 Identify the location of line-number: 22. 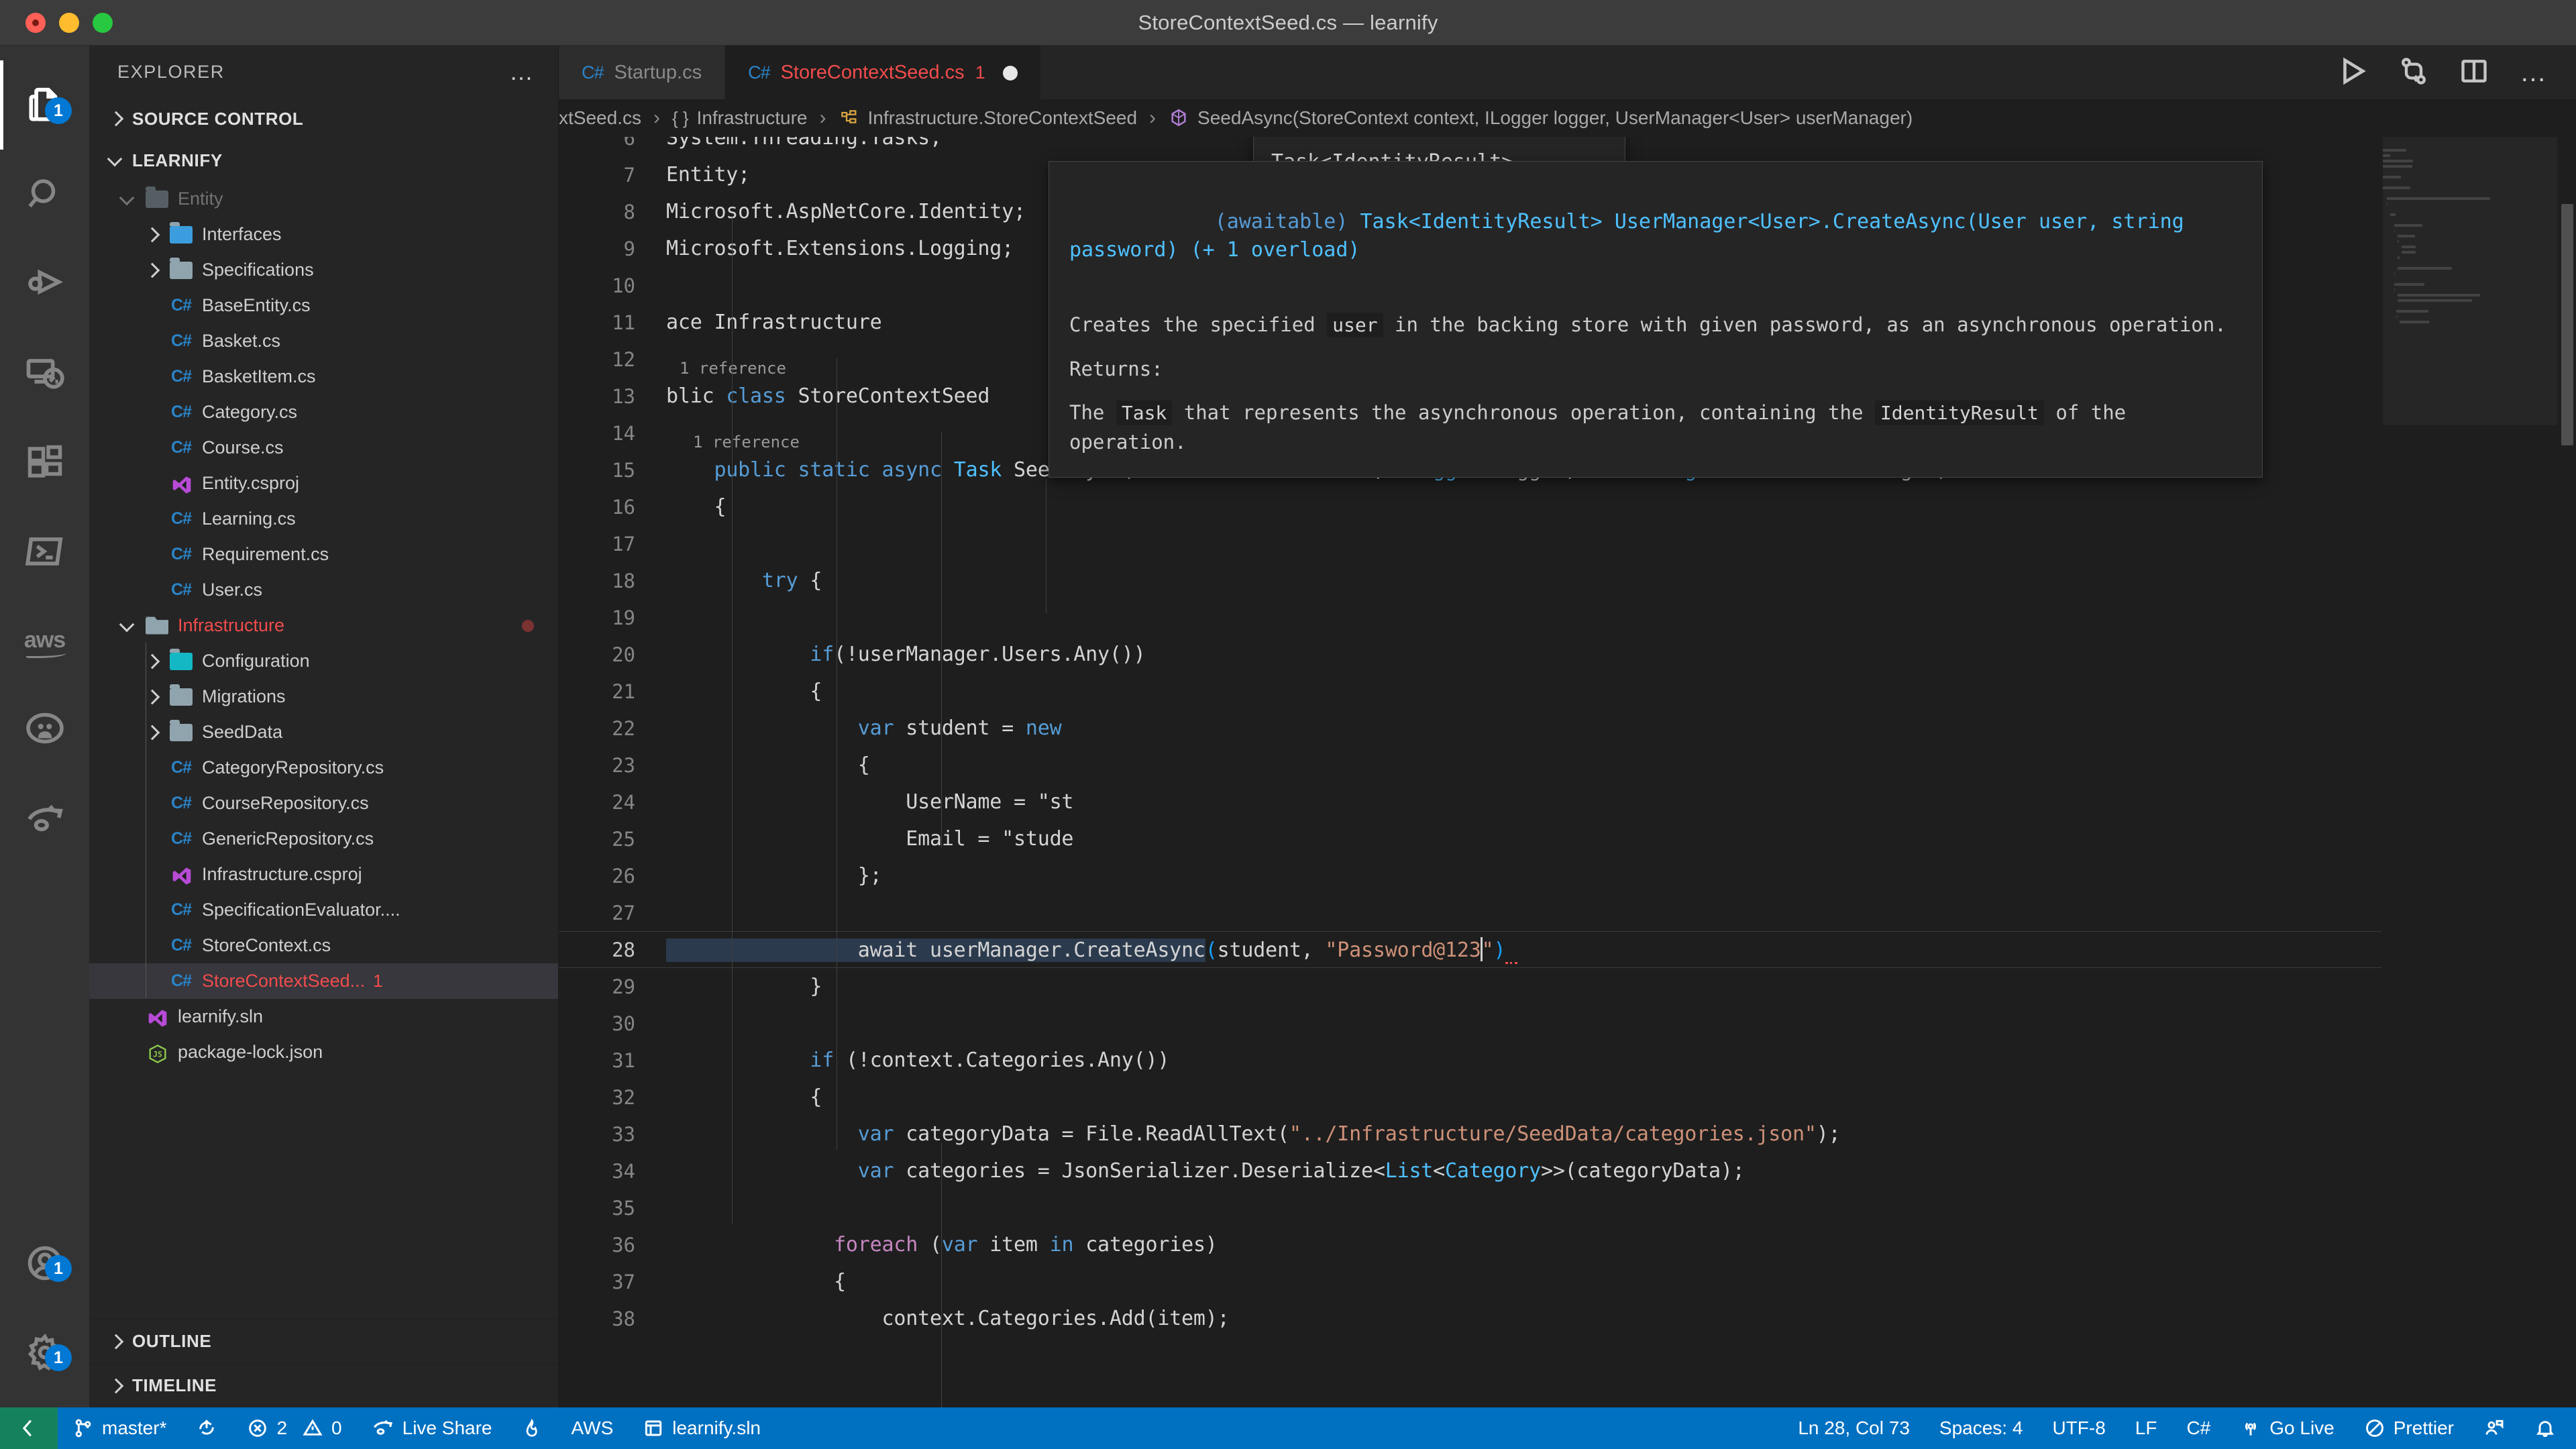
(623, 728).